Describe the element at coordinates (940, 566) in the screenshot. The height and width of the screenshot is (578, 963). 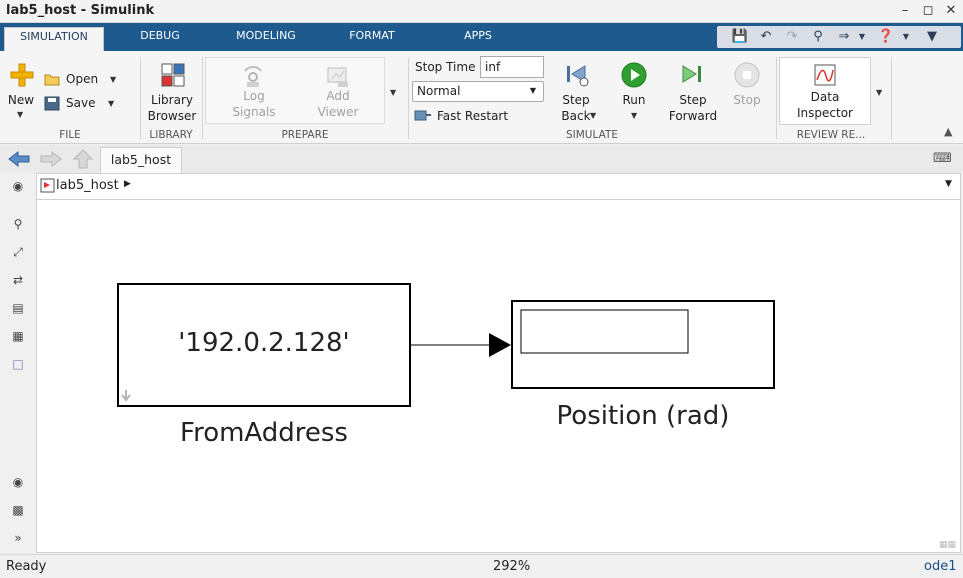
I see `solver-link: ode1` at that location.